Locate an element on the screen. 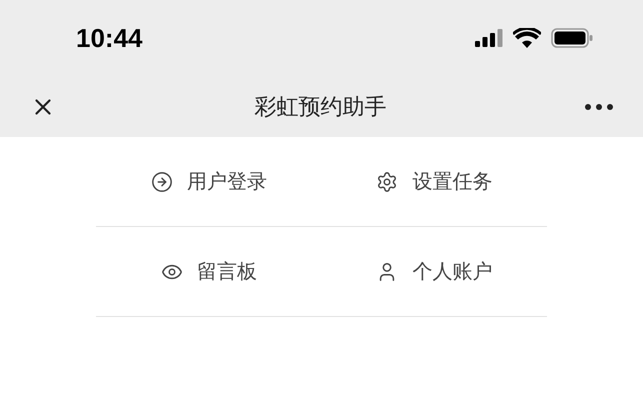 Image resolution: width=643 pixels, height=400 pixels. status-time: 10:44 is located at coordinates (109, 38).